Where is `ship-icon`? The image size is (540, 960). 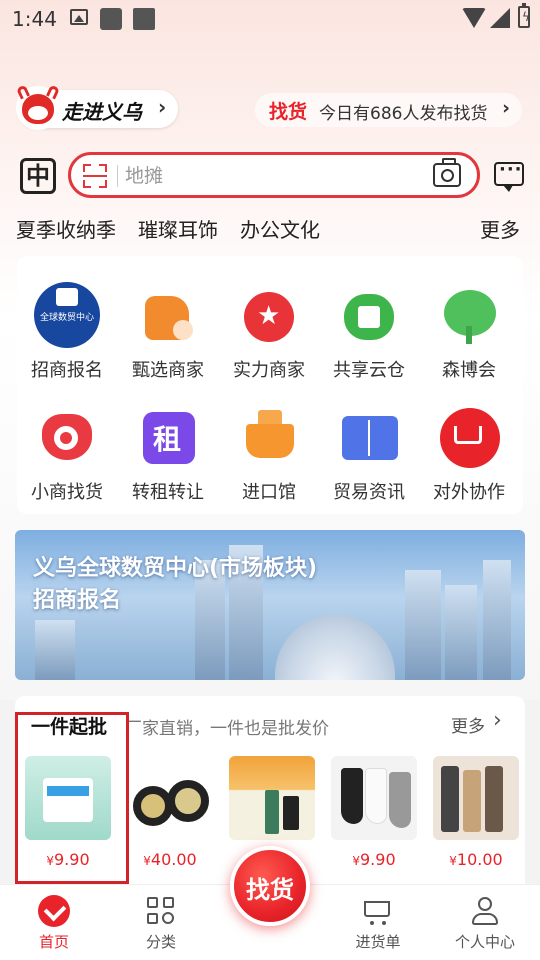
ship-icon is located at coordinates (269, 437).